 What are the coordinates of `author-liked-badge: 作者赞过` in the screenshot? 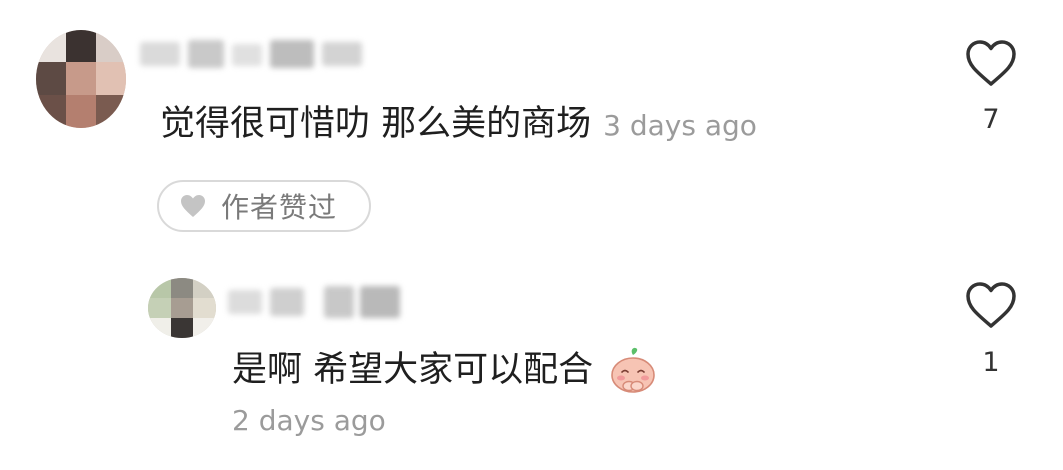 It's located at (264, 206).